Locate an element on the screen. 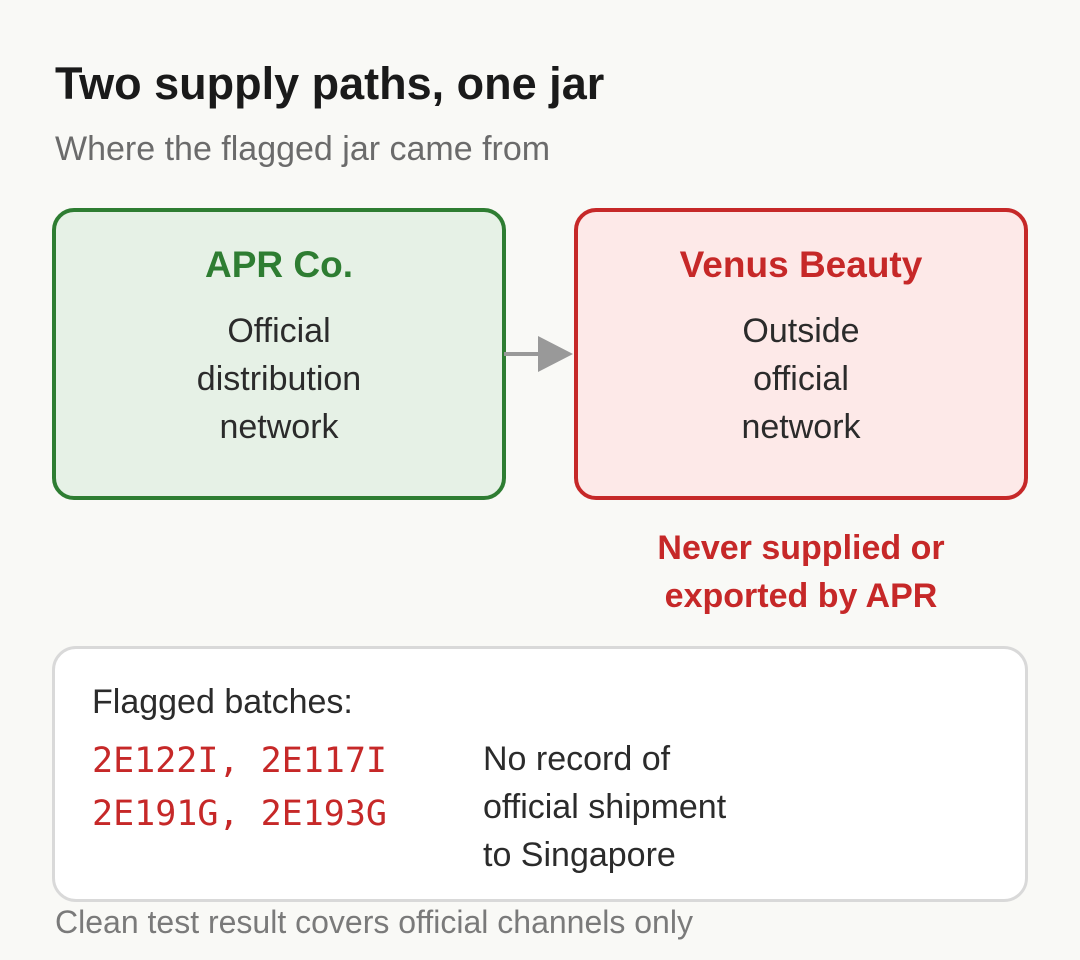 The image size is (1080, 960). venus-desc-line: network is located at coordinates (801, 427).